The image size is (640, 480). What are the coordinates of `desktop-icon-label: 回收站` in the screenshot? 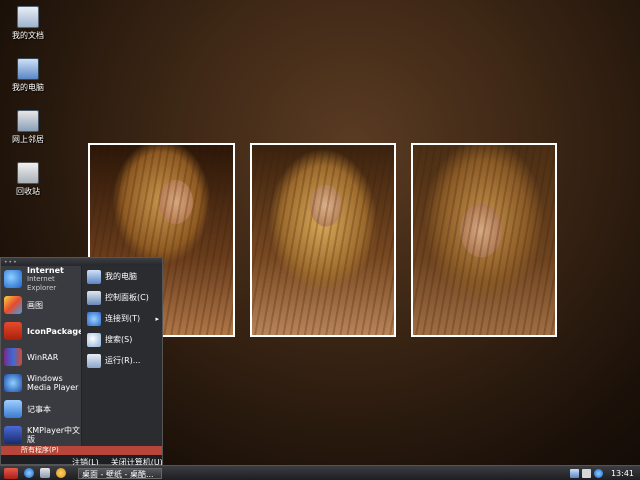 It's located at (28, 191).